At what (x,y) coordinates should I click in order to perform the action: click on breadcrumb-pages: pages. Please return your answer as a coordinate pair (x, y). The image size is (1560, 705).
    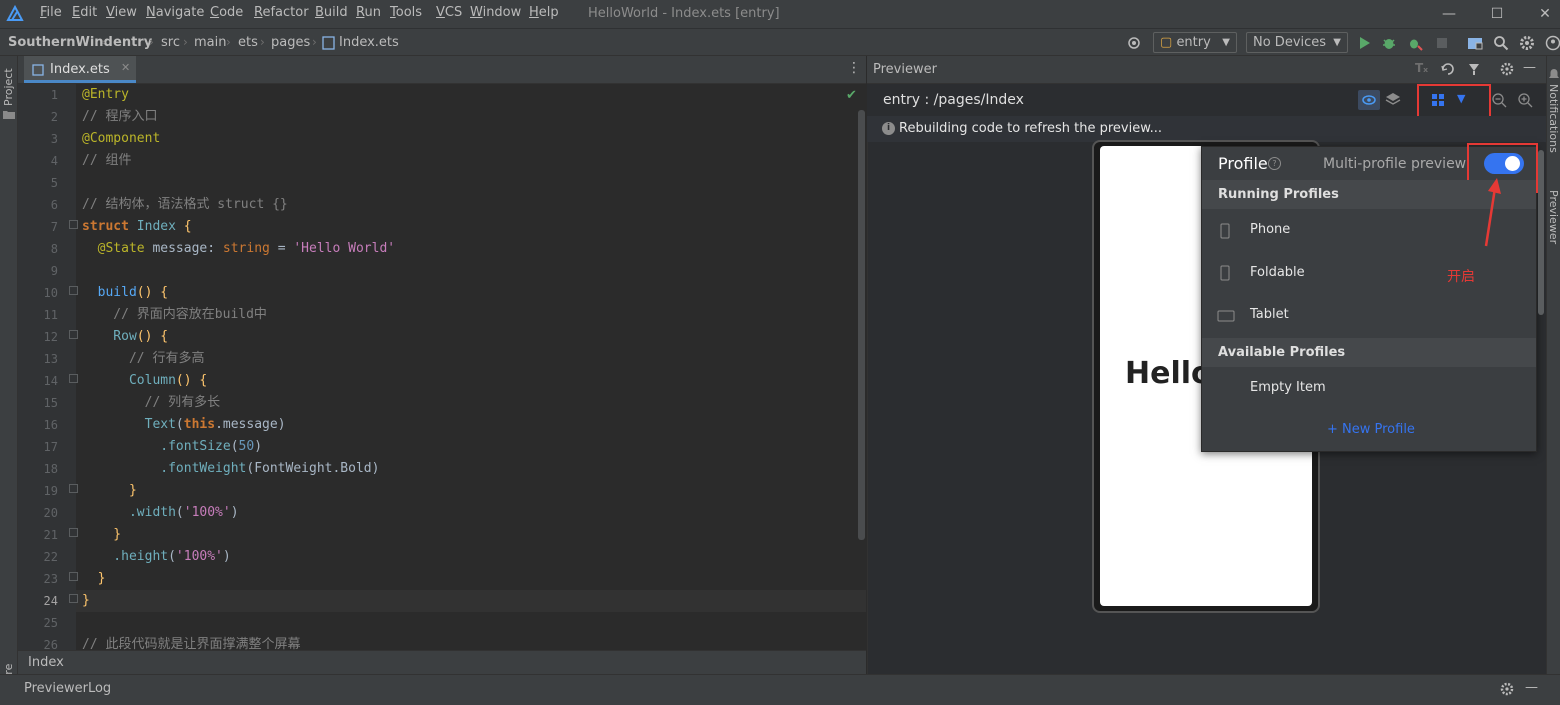
    Looking at the image, I should click on (290, 42).